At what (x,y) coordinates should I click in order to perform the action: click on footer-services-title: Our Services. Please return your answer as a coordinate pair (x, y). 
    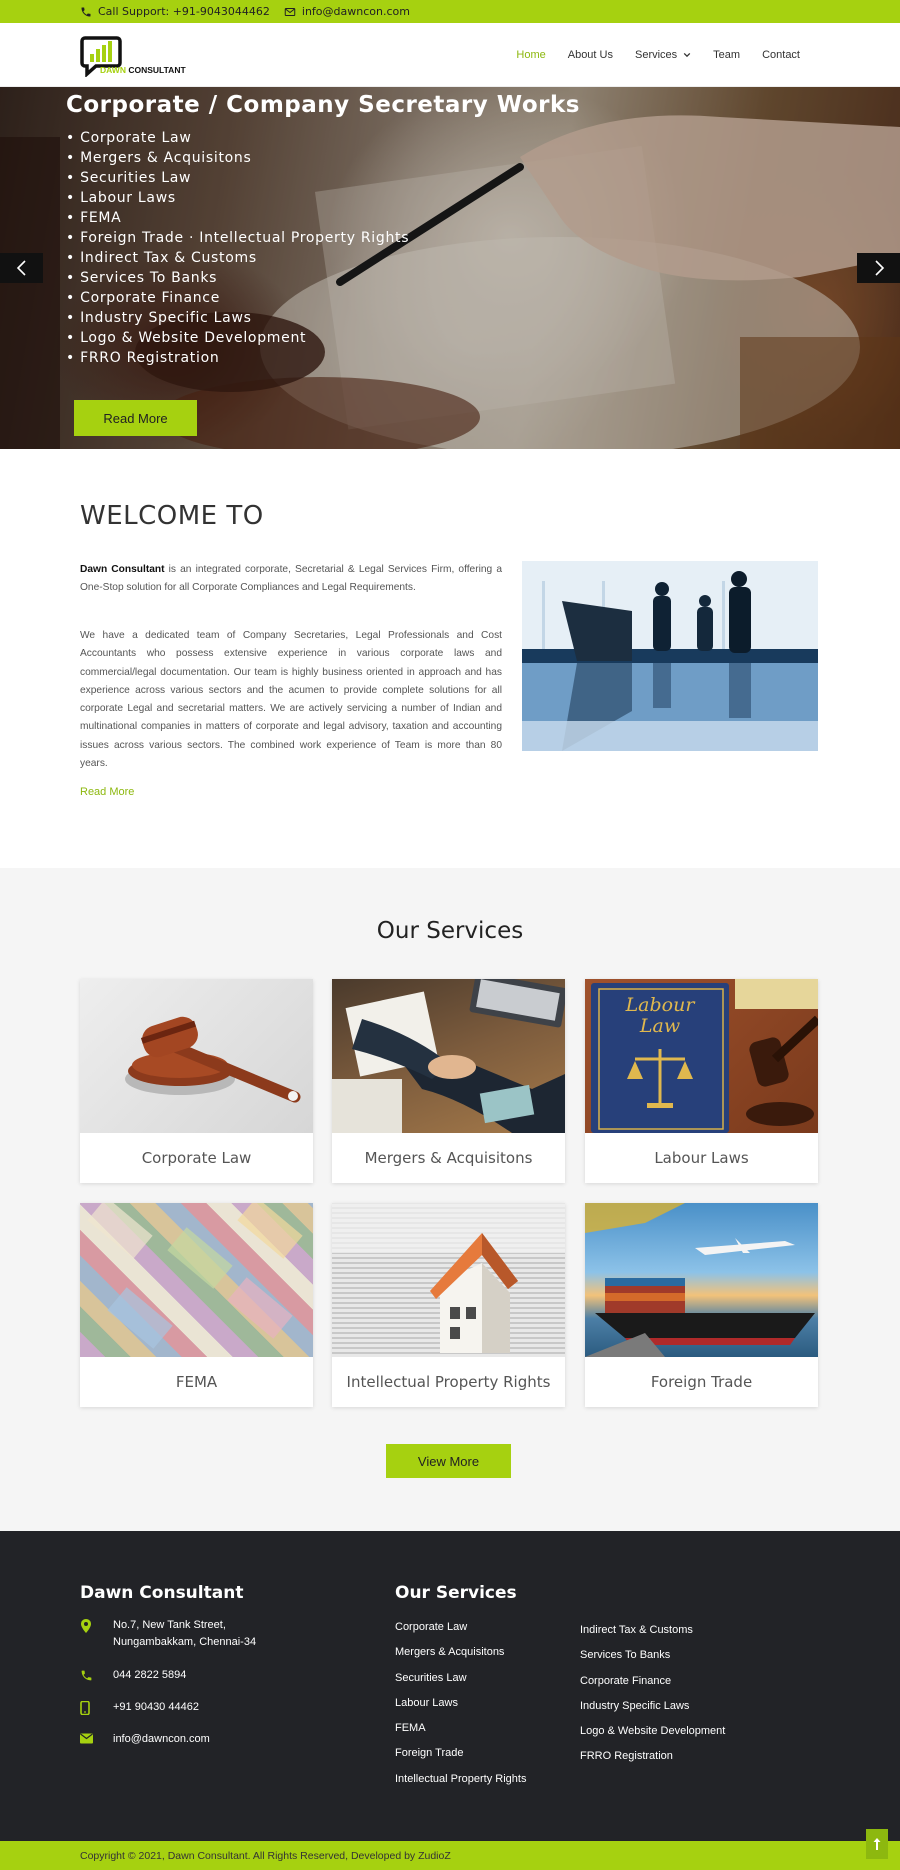
    Looking at the image, I should click on (456, 1593).